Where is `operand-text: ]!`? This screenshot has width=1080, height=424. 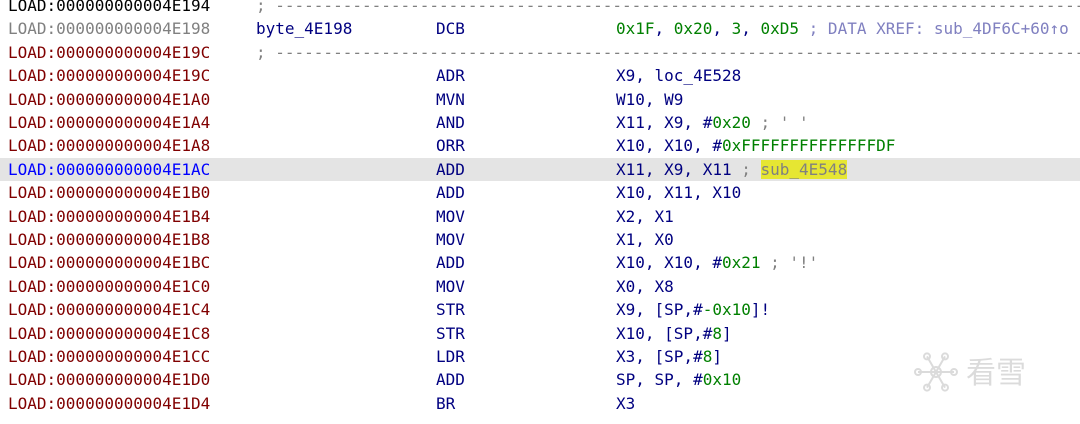 operand-text: ]! is located at coordinates (760, 310).